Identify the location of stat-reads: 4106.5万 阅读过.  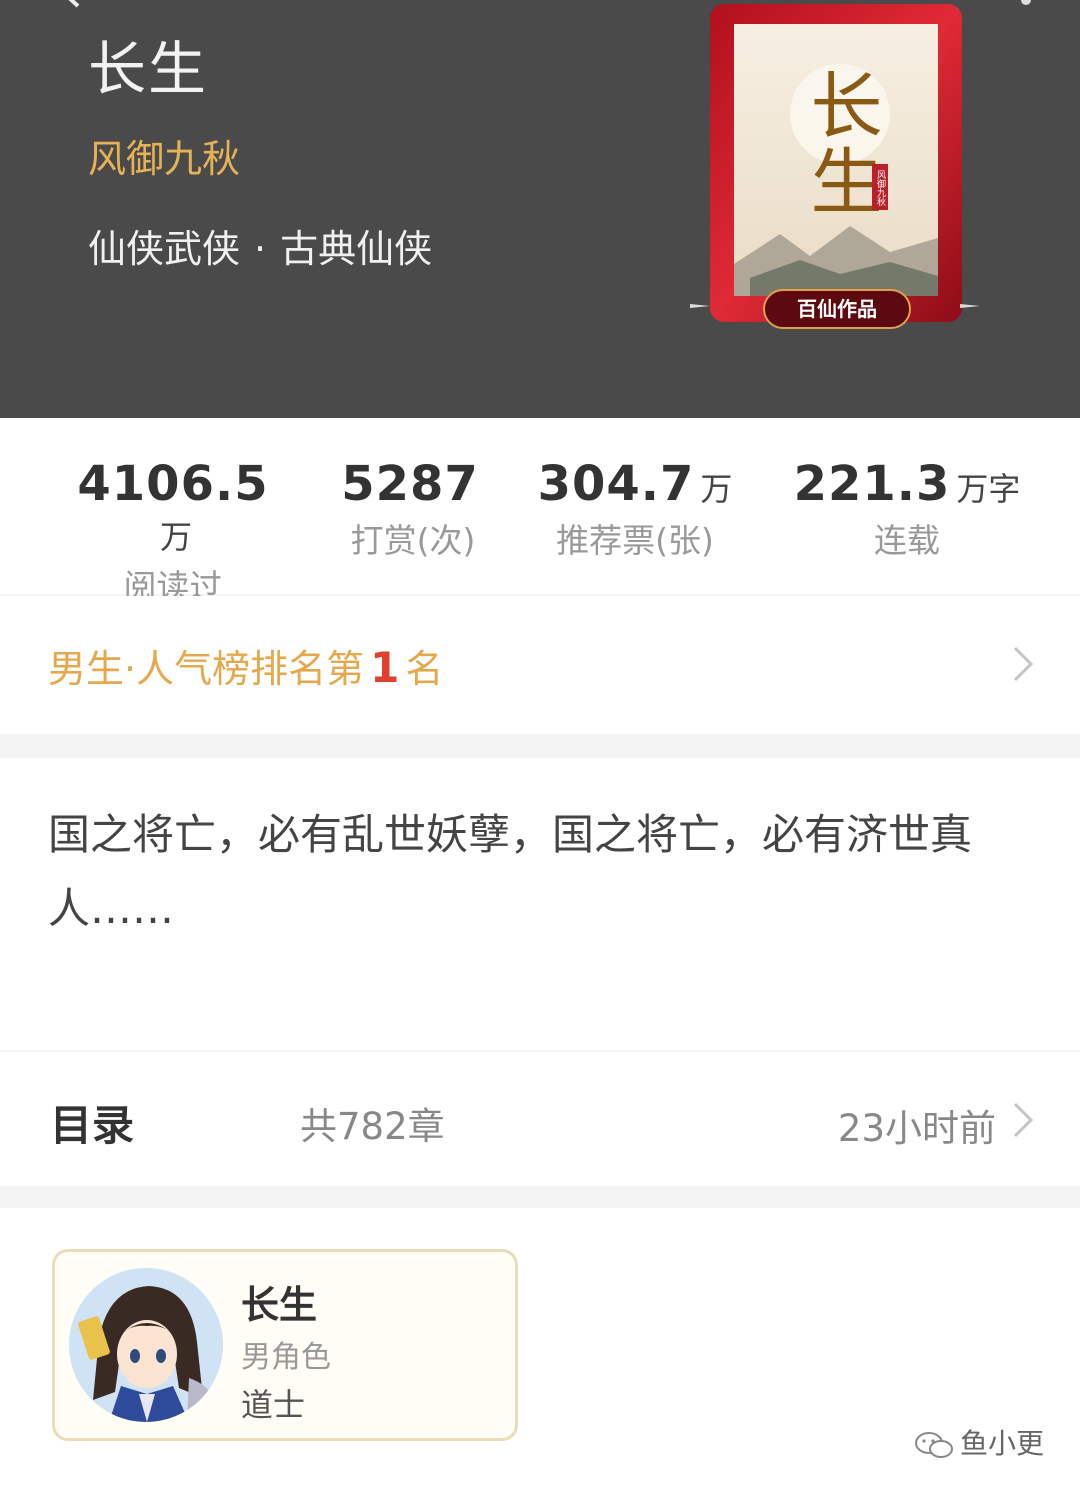
(173, 532).